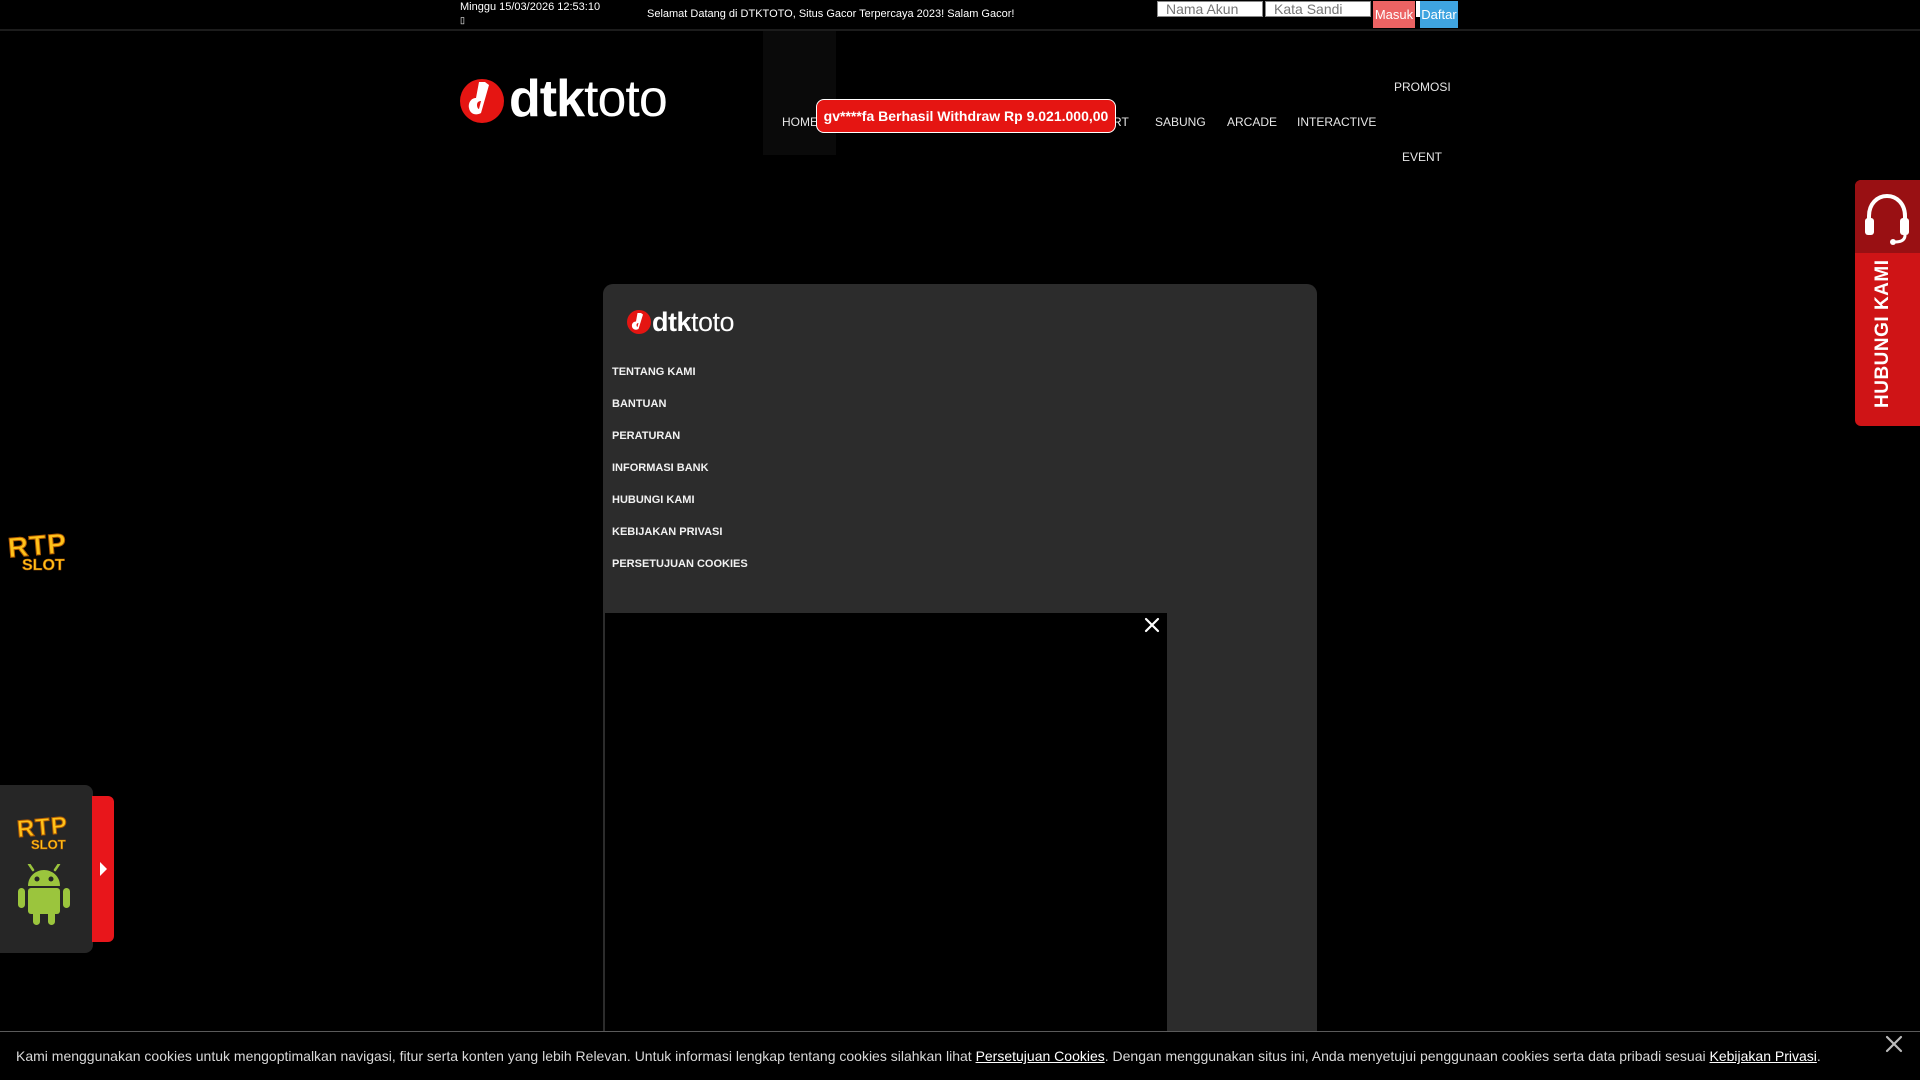  I want to click on chevron-right-icon, so click(103, 869).